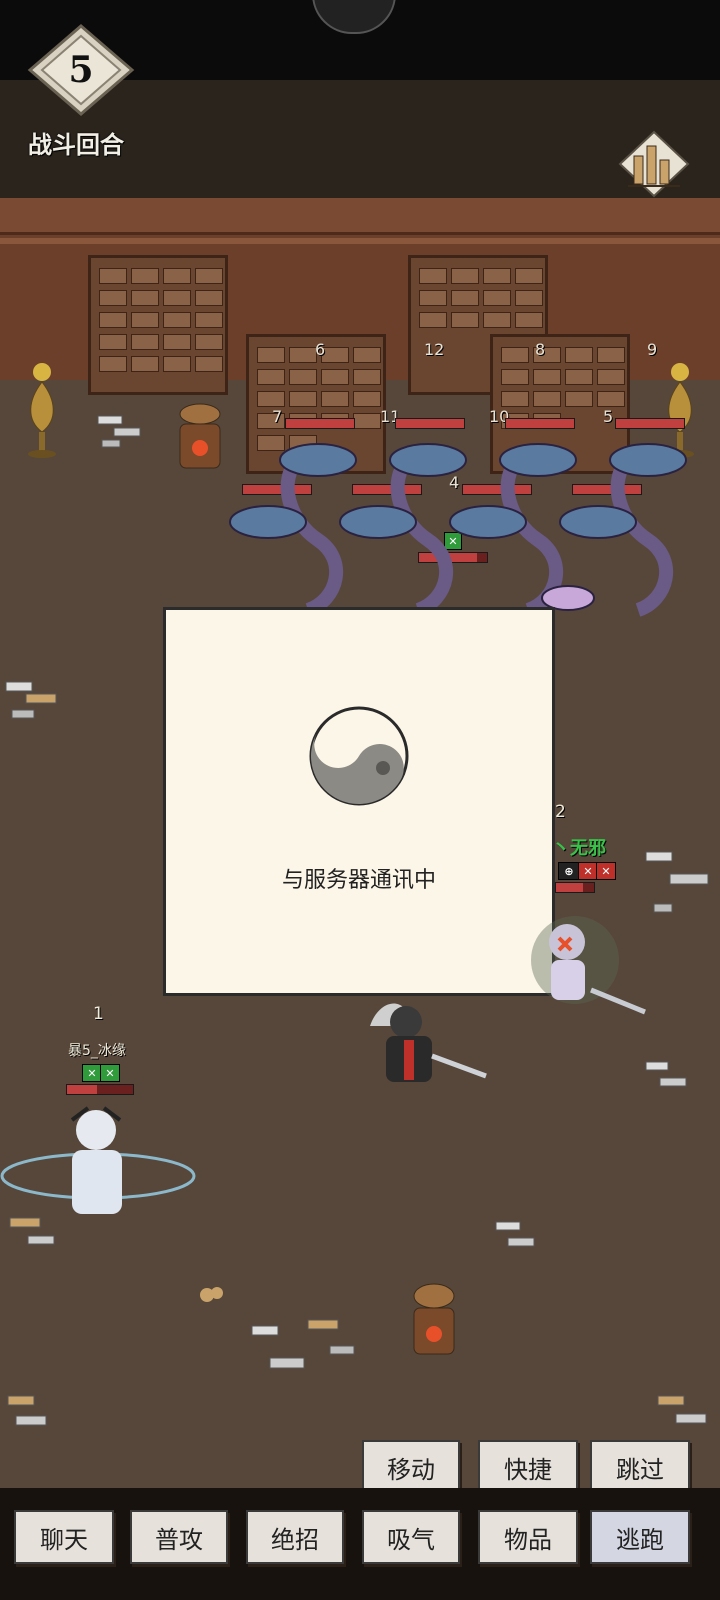 Image resolution: width=720 pixels, height=1600 pixels. I want to click on battle-stats-button, so click(654, 165).